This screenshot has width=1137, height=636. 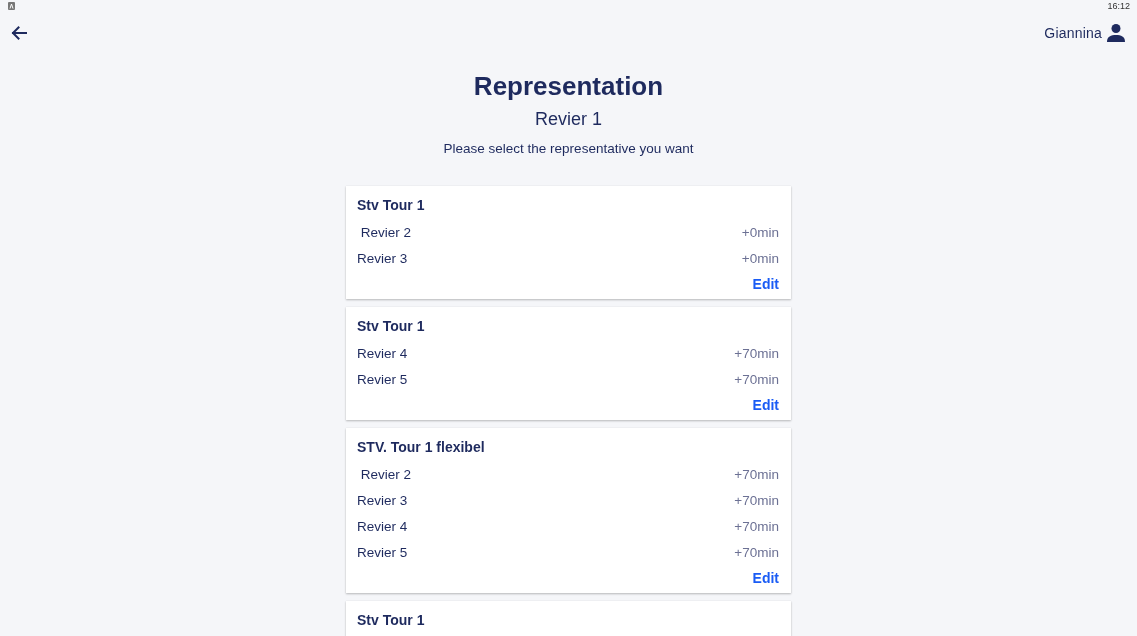 What do you see at coordinates (1118, 6) in the screenshot?
I see `status-time: 16:12` at bounding box center [1118, 6].